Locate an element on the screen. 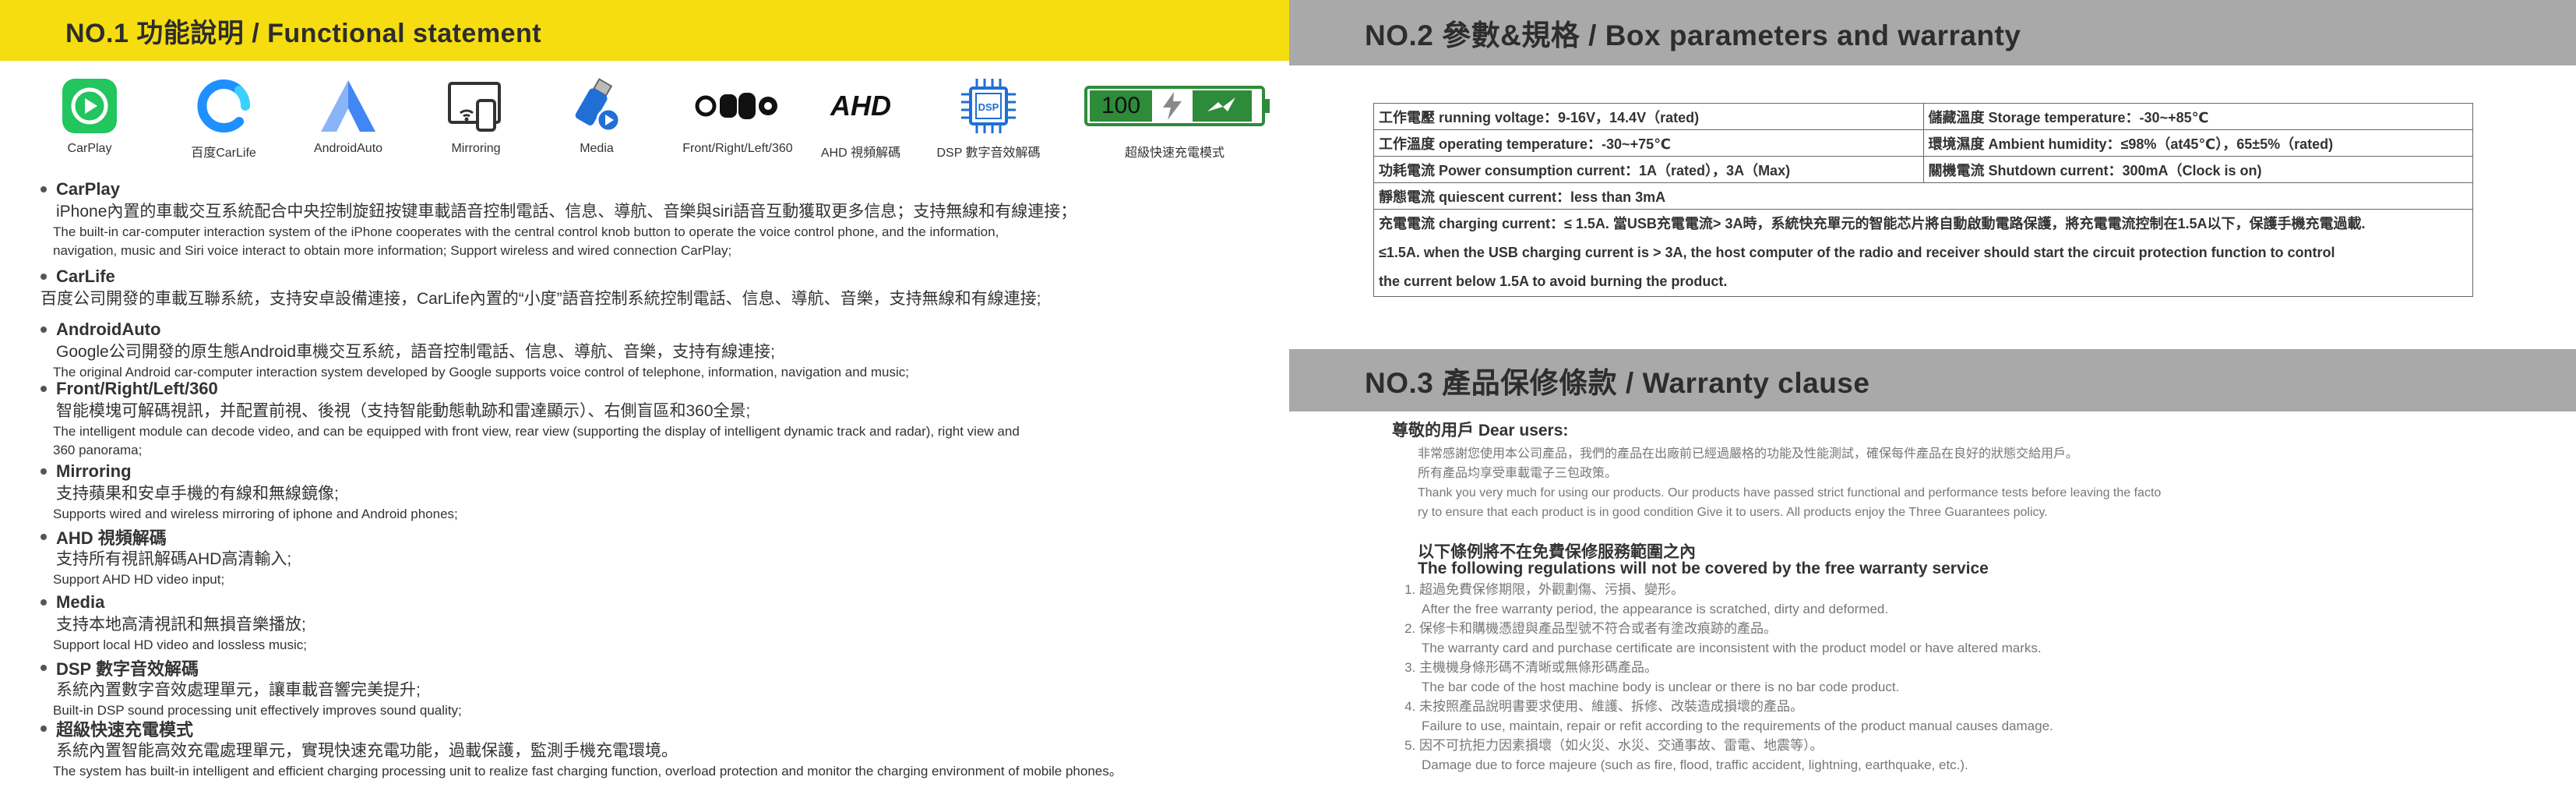 The height and width of the screenshot is (798, 2576). section3-title: NO.3 產品保修條款 / Warranty clause is located at coordinates (1617, 383).